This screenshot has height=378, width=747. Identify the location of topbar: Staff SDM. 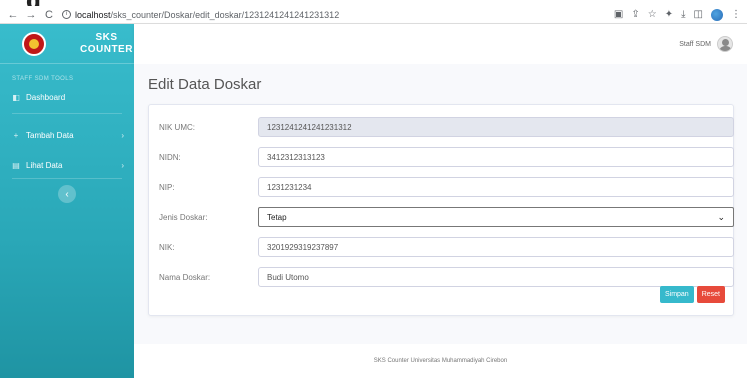
(440, 44).